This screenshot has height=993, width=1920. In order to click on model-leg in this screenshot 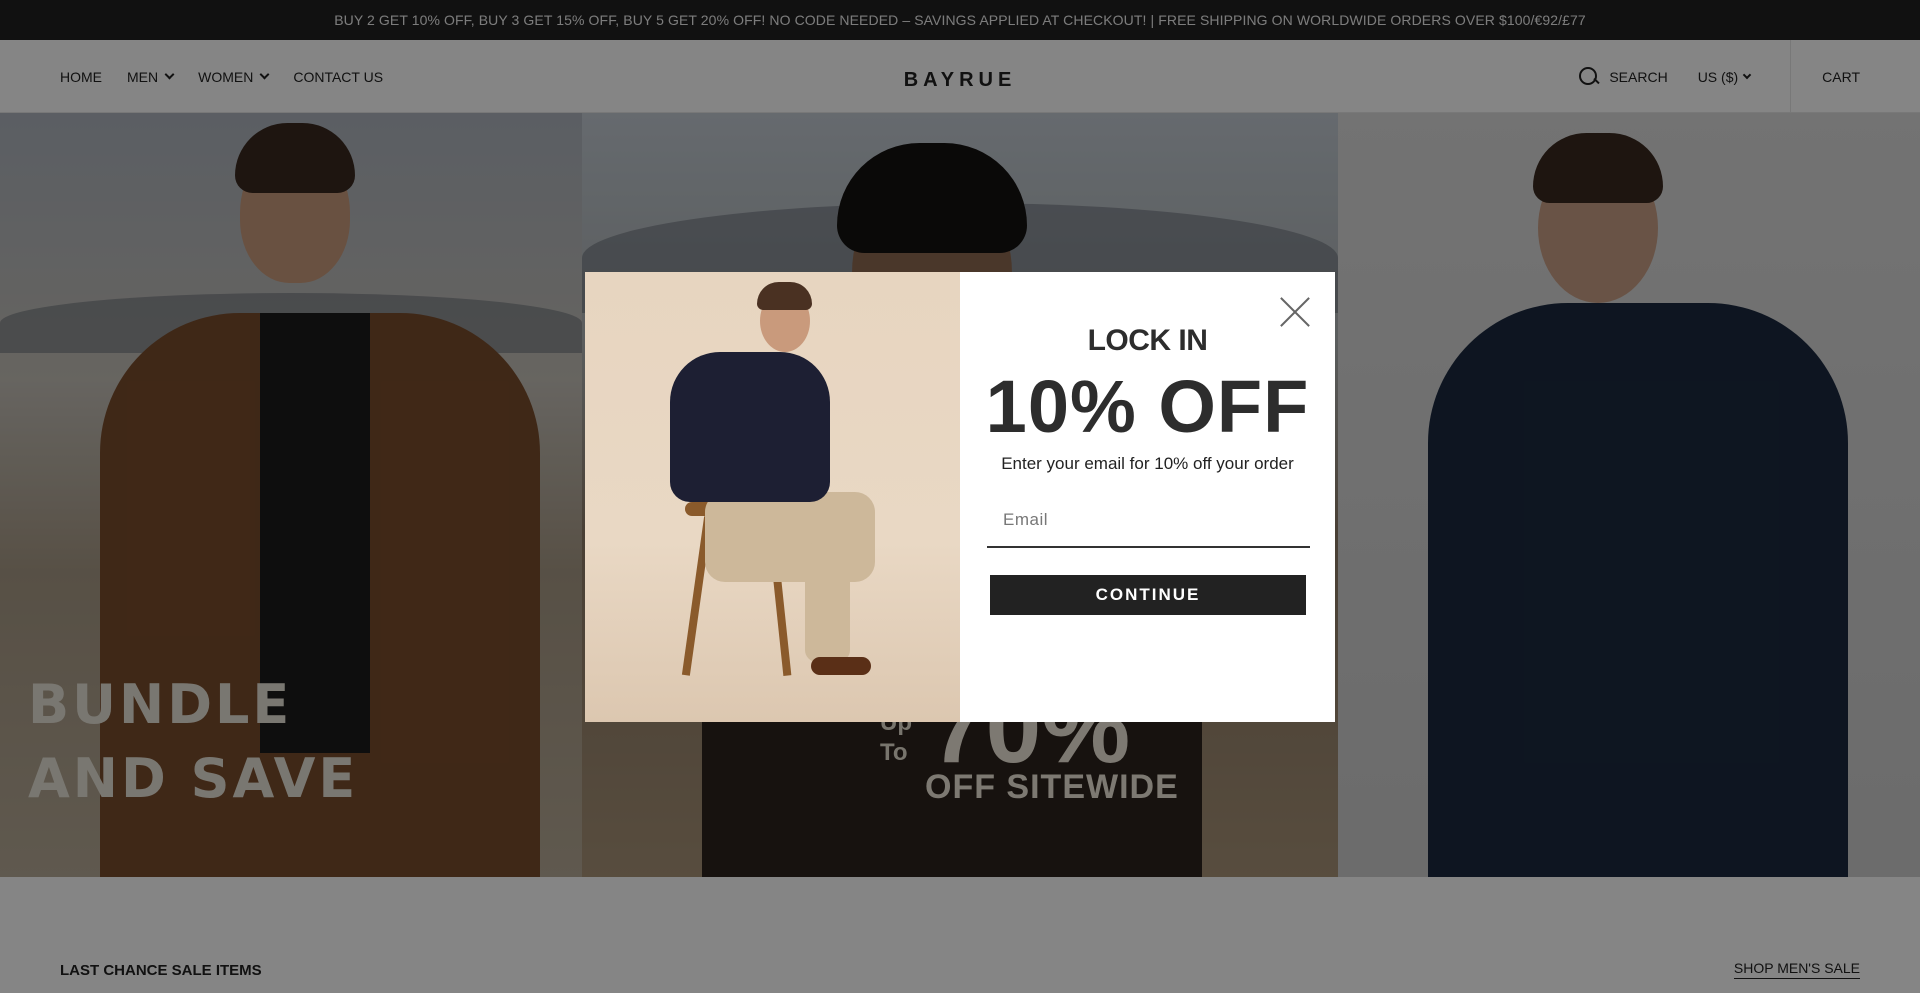, I will do `click(827, 602)`.